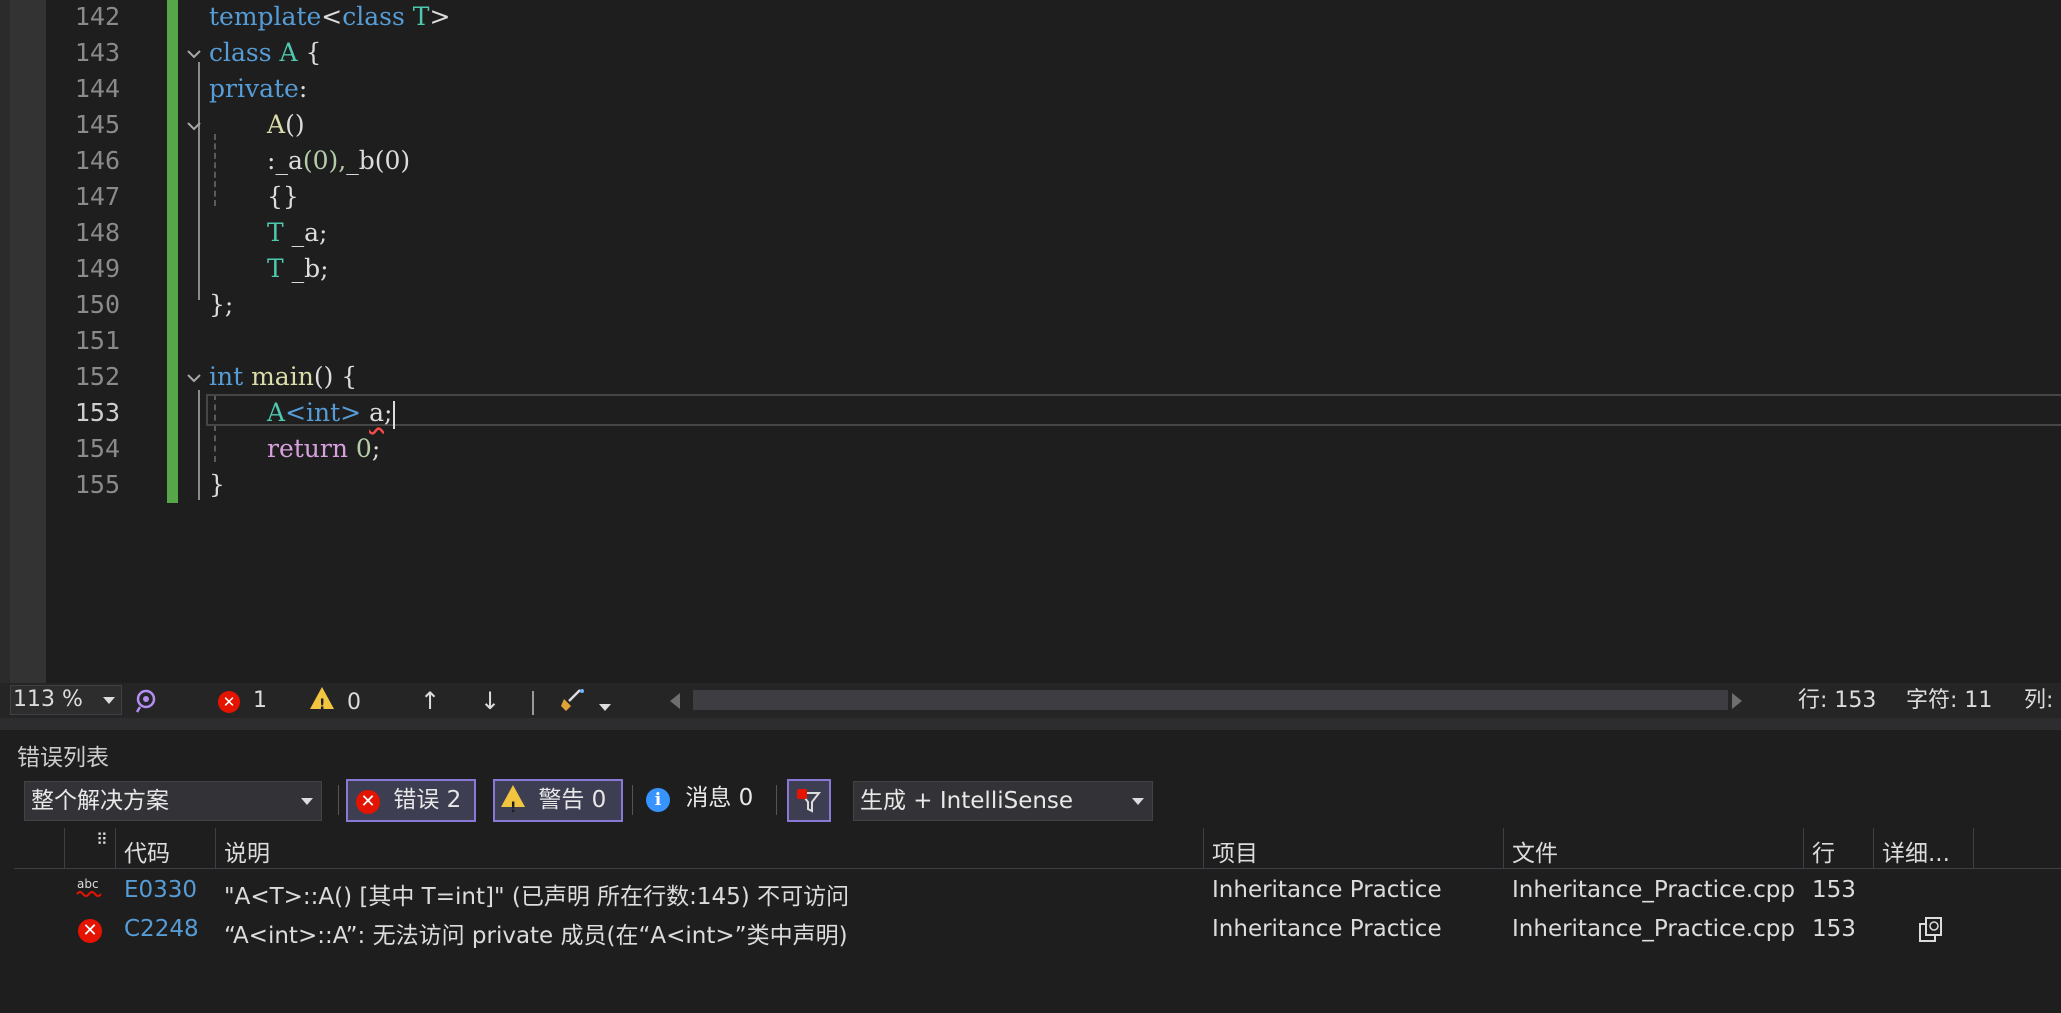 Image resolution: width=2061 pixels, height=1013 pixels. What do you see at coordinates (354, 702) in the screenshot?
I see `warning-count: 0` at bounding box center [354, 702].